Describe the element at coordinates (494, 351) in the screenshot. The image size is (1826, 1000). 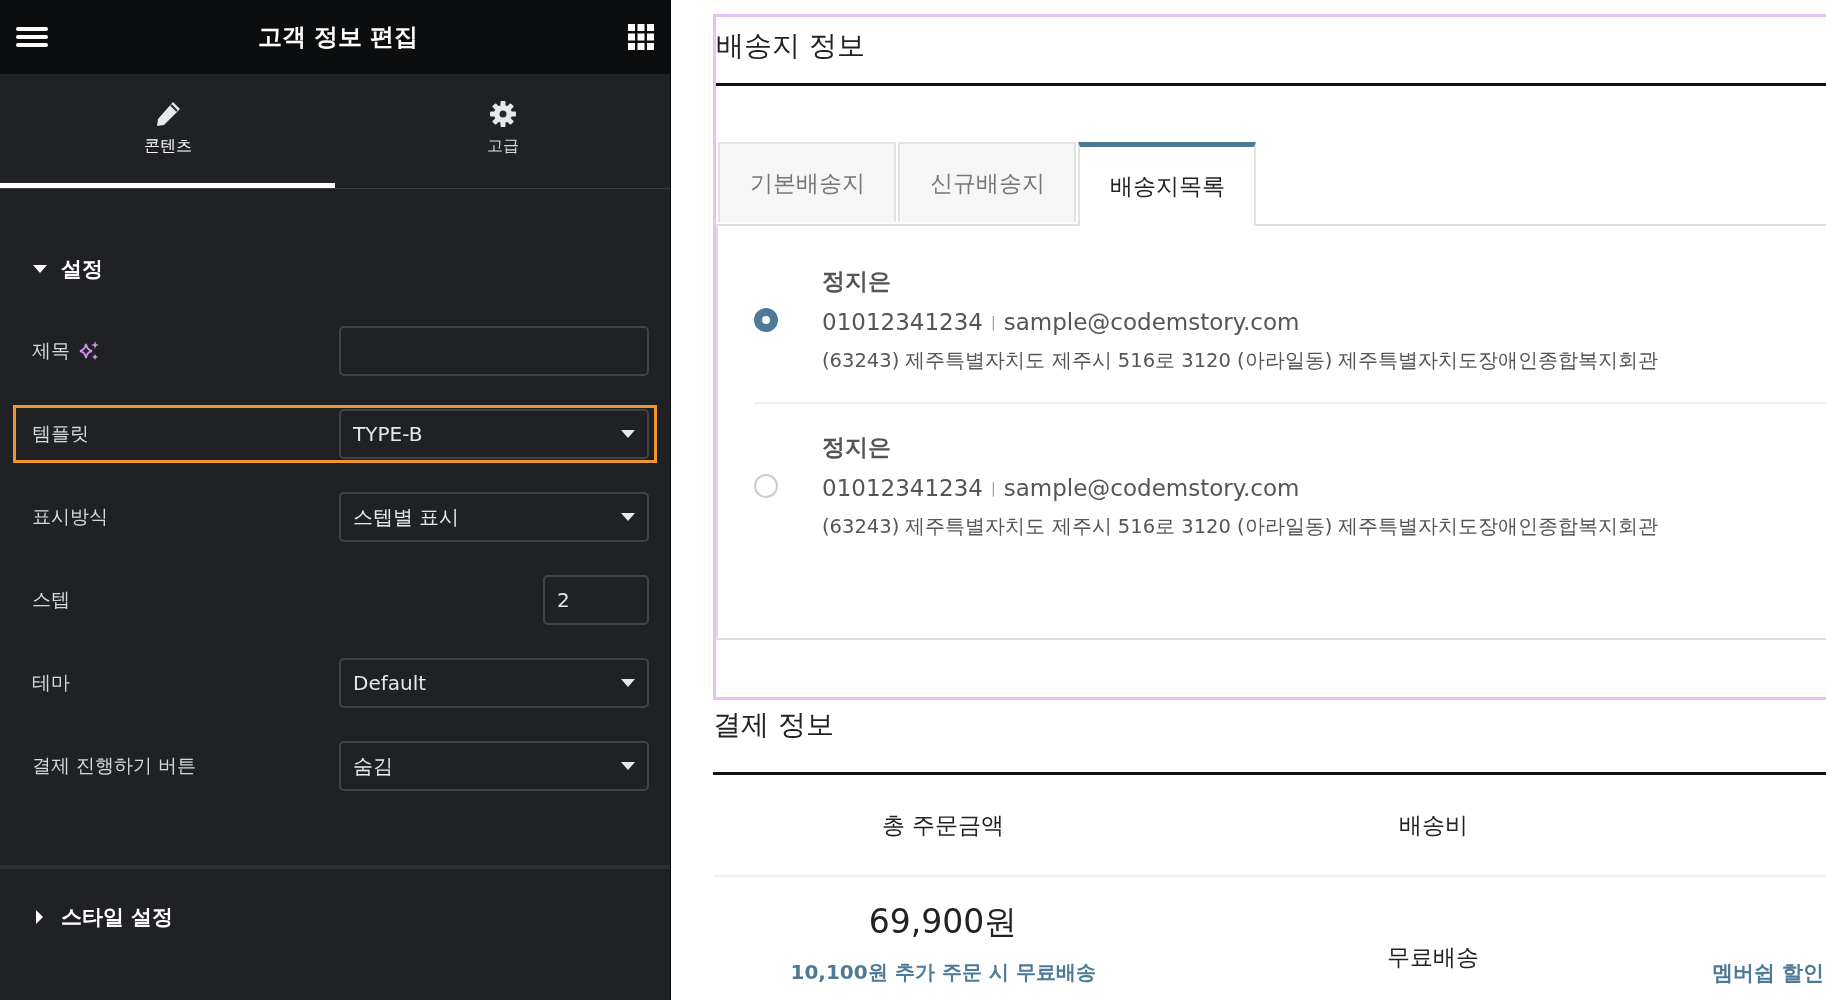
I see `text-input` at that location.